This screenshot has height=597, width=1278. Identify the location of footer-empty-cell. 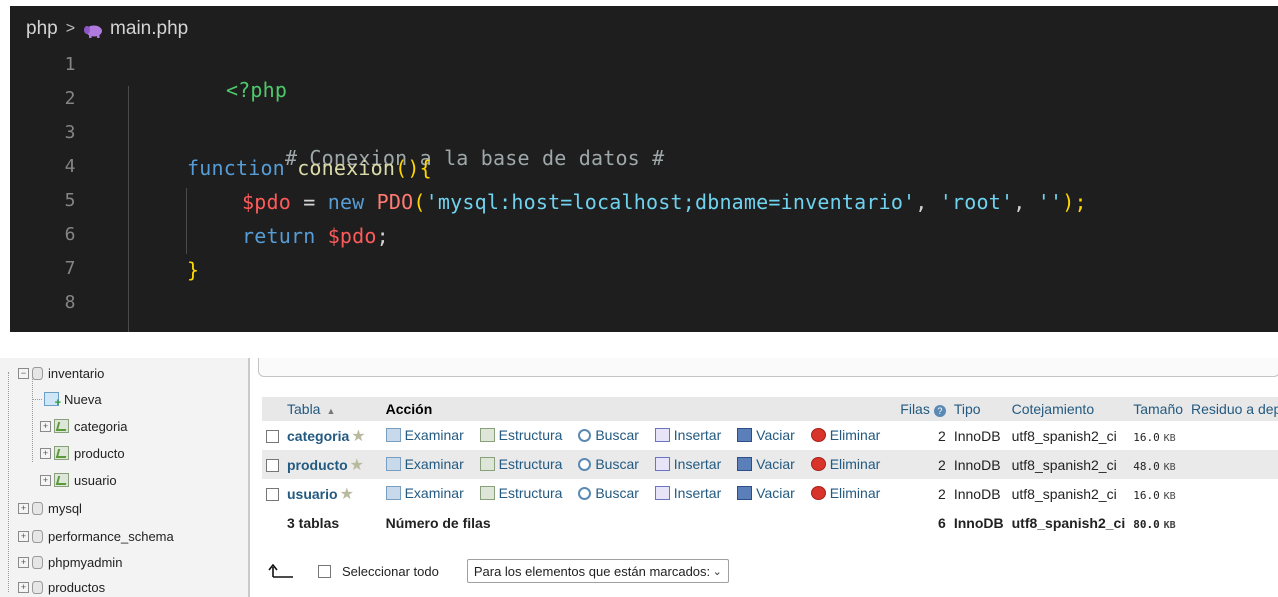
(272, 522).